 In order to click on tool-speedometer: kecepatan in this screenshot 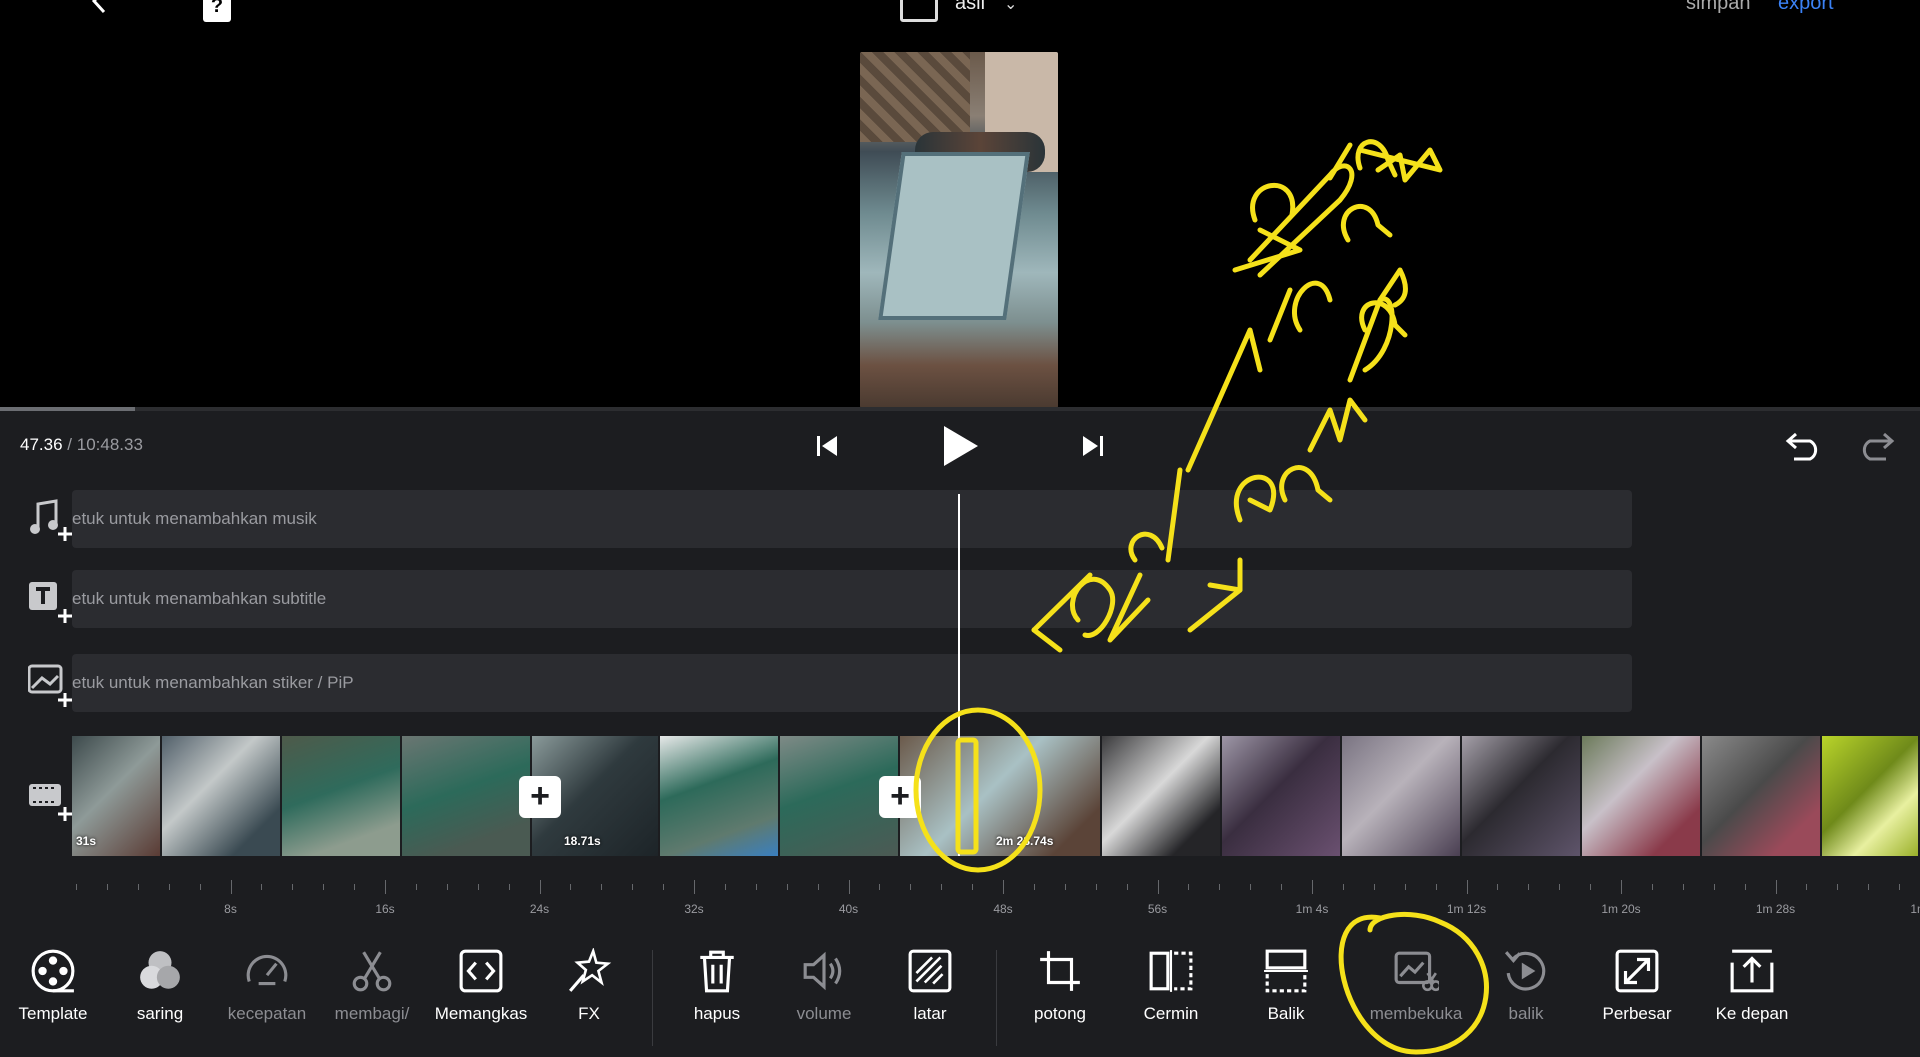, I will do `click(267, 986)`.